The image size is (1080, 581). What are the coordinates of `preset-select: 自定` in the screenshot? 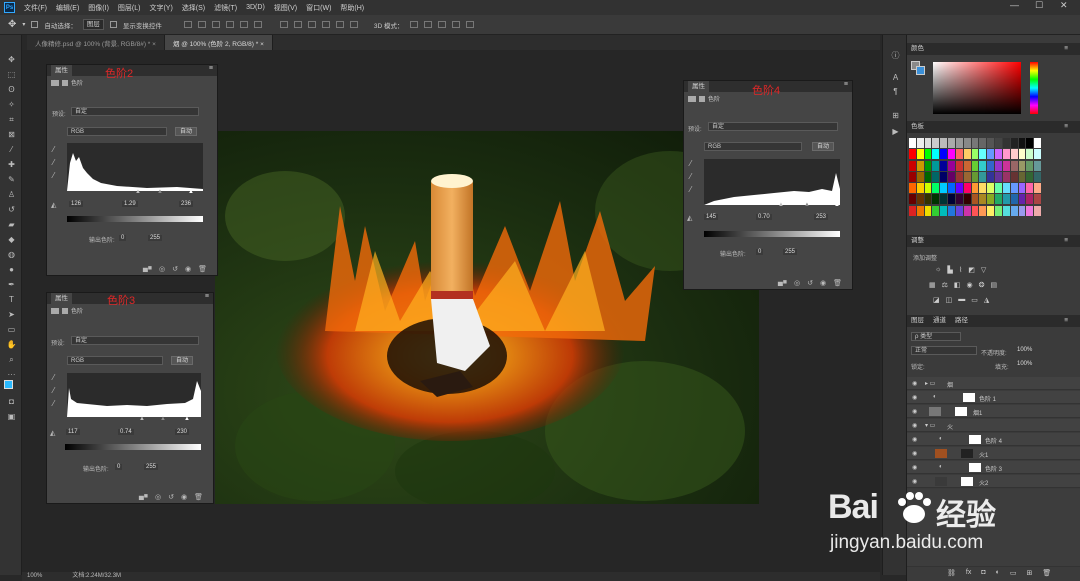 It's located at (135, 111).